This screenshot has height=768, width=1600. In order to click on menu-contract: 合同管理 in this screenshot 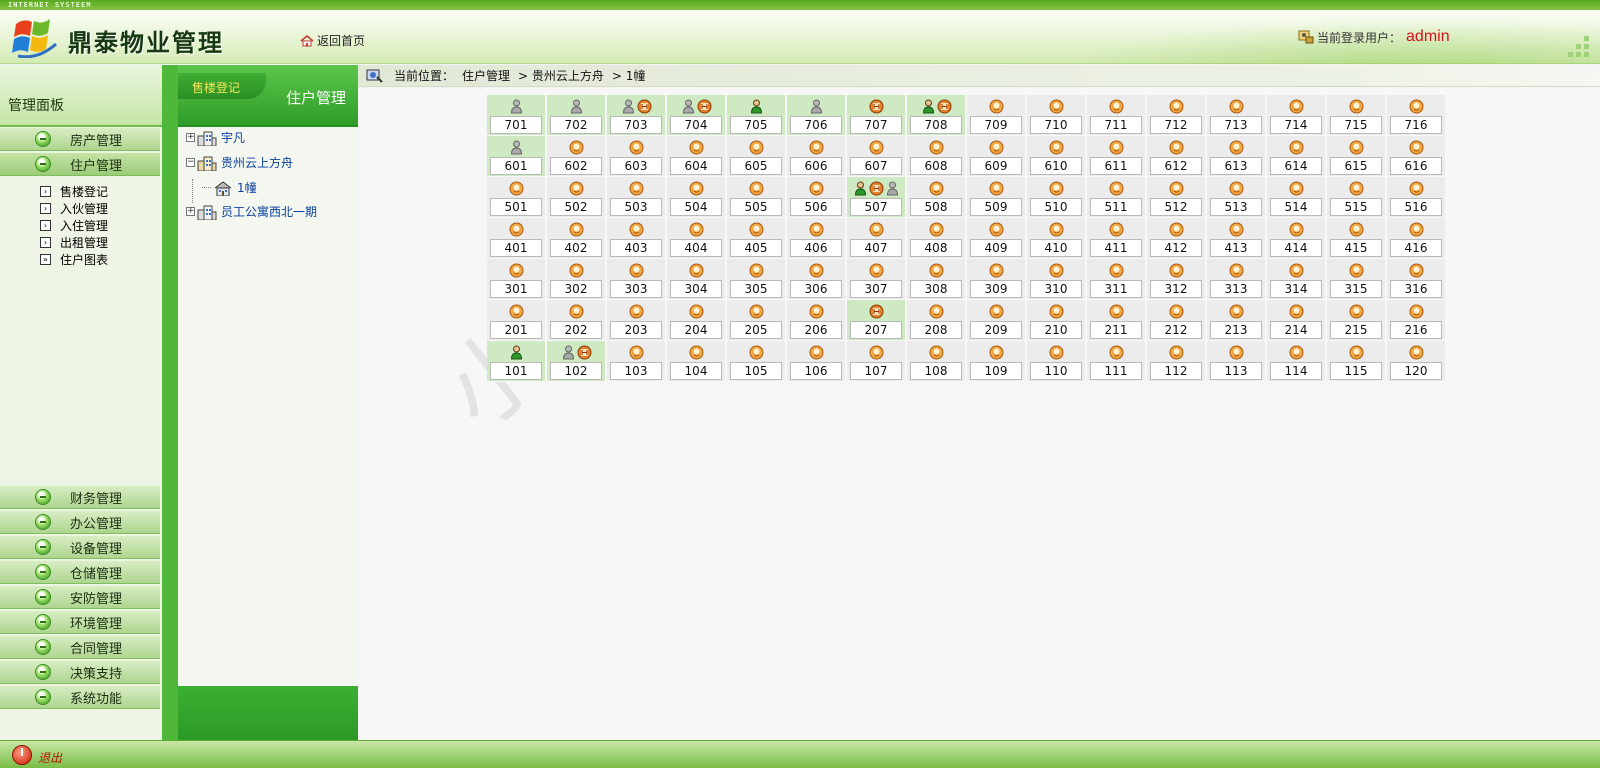, I will do `click(80, 647)`.